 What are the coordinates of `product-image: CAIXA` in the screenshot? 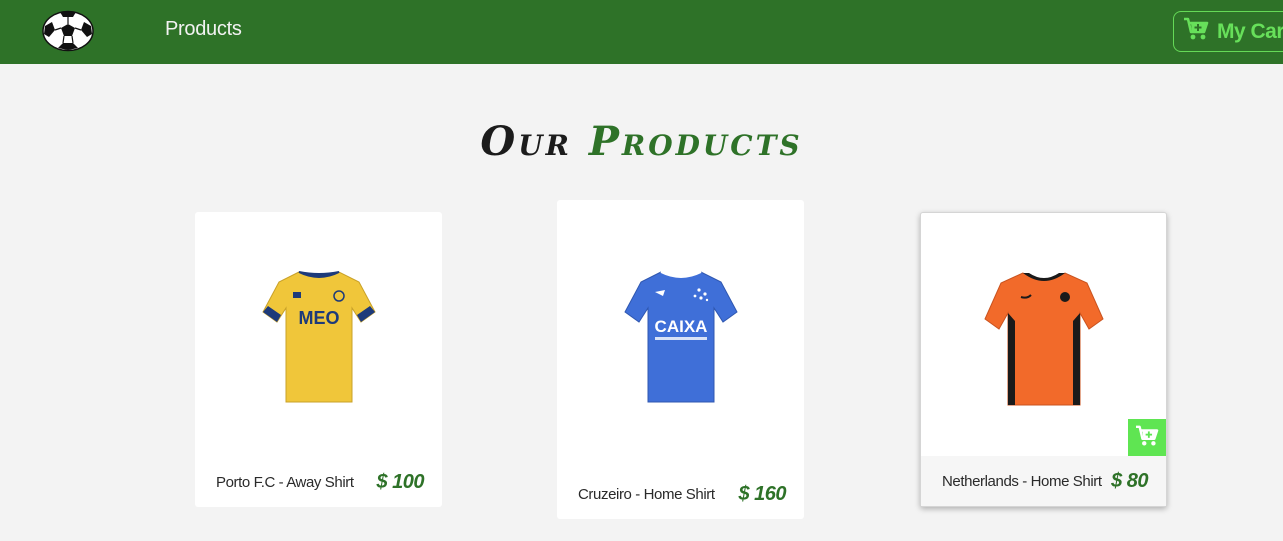 It's located at (680, 335).